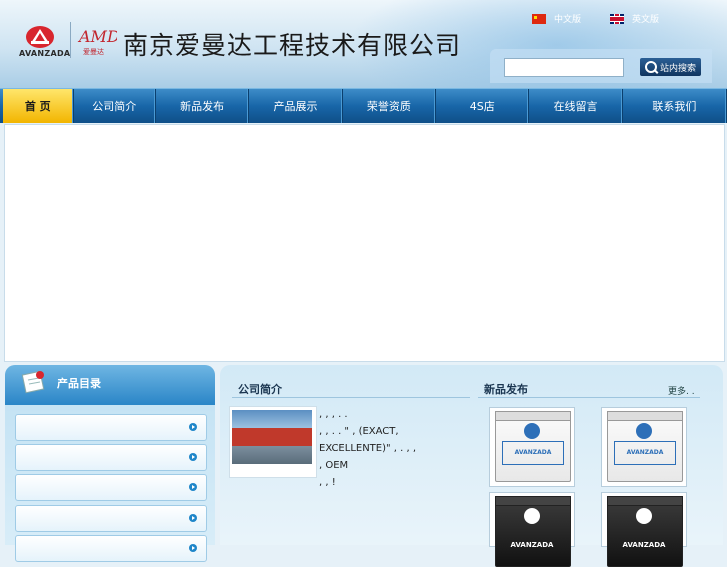 This screenshot has height=567, width=727. I want to click on about-divider, so click(351, 397).